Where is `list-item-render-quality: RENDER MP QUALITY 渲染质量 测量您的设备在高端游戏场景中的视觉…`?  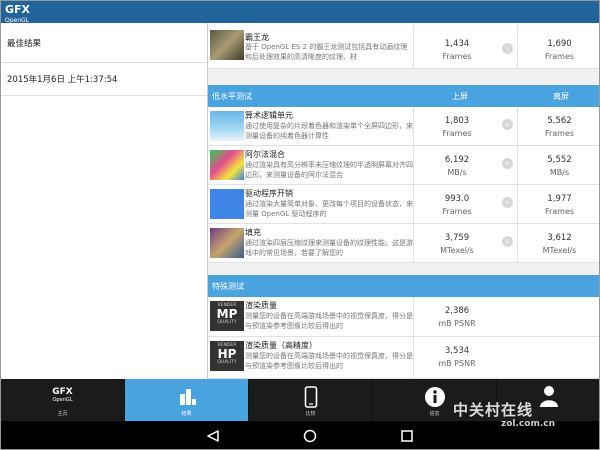 list-item-render-quality: RENDER MP QUALITY 渲染质量 测量您的设备在高端游戏场景中的视觉… is located at coordinates (403, 317).